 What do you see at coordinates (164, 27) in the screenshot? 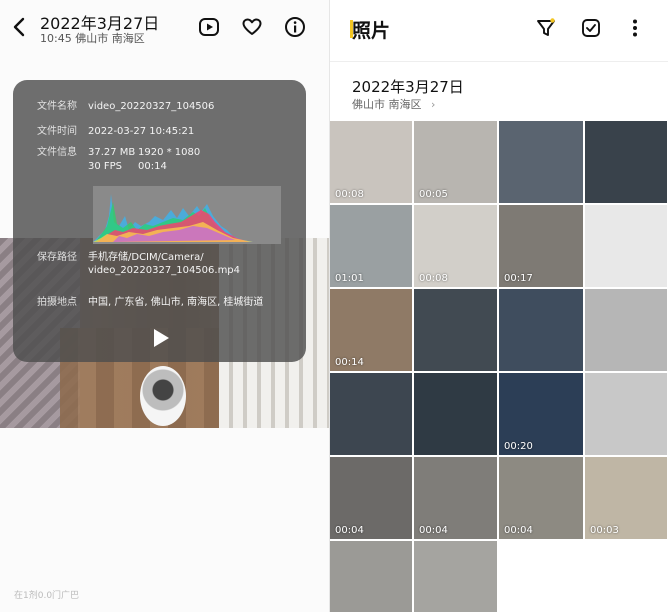
I see `detail-header: 2022年3月27日 10:45 佛山市 南海区` at bounding box center [164, 27].